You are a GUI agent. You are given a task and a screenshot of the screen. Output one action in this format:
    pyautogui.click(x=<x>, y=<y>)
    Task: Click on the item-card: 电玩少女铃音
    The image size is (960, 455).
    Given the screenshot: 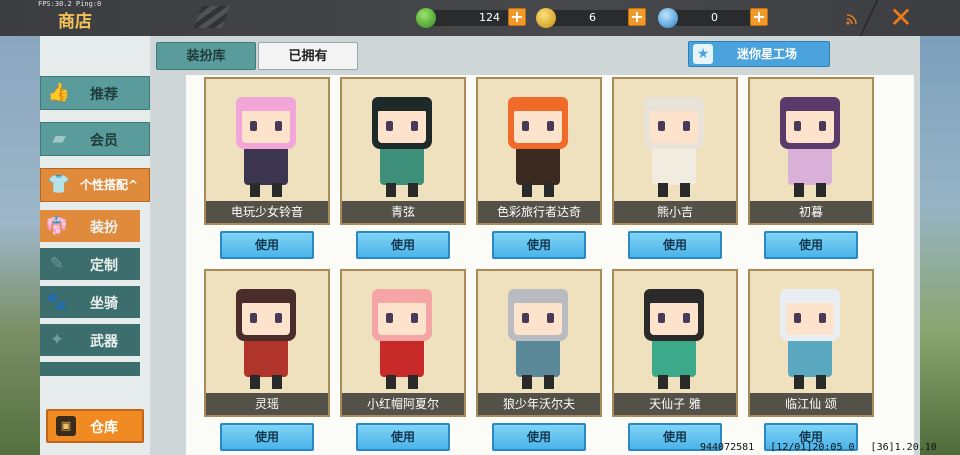 What is the action you would take?
    pyautogui.click(x=267, y=151)
    